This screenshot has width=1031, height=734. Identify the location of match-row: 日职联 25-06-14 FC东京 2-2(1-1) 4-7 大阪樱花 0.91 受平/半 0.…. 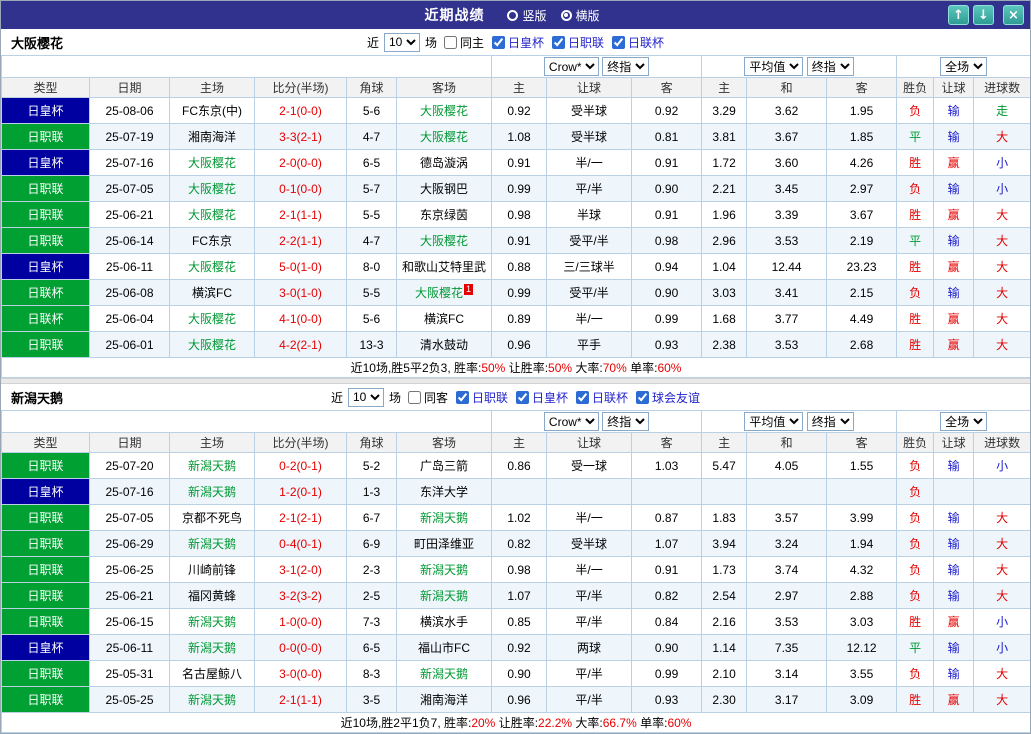
(515, 240).